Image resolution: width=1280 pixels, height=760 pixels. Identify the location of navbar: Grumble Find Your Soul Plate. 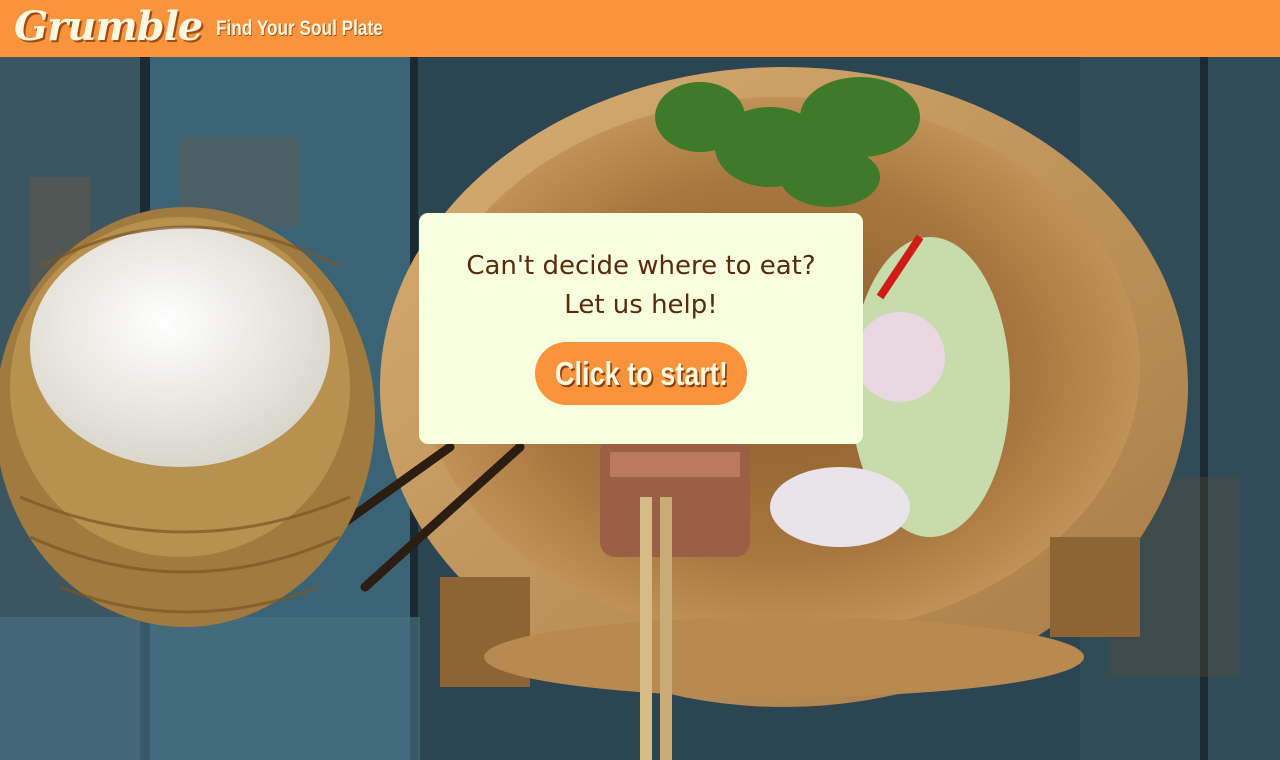
(640, 28).